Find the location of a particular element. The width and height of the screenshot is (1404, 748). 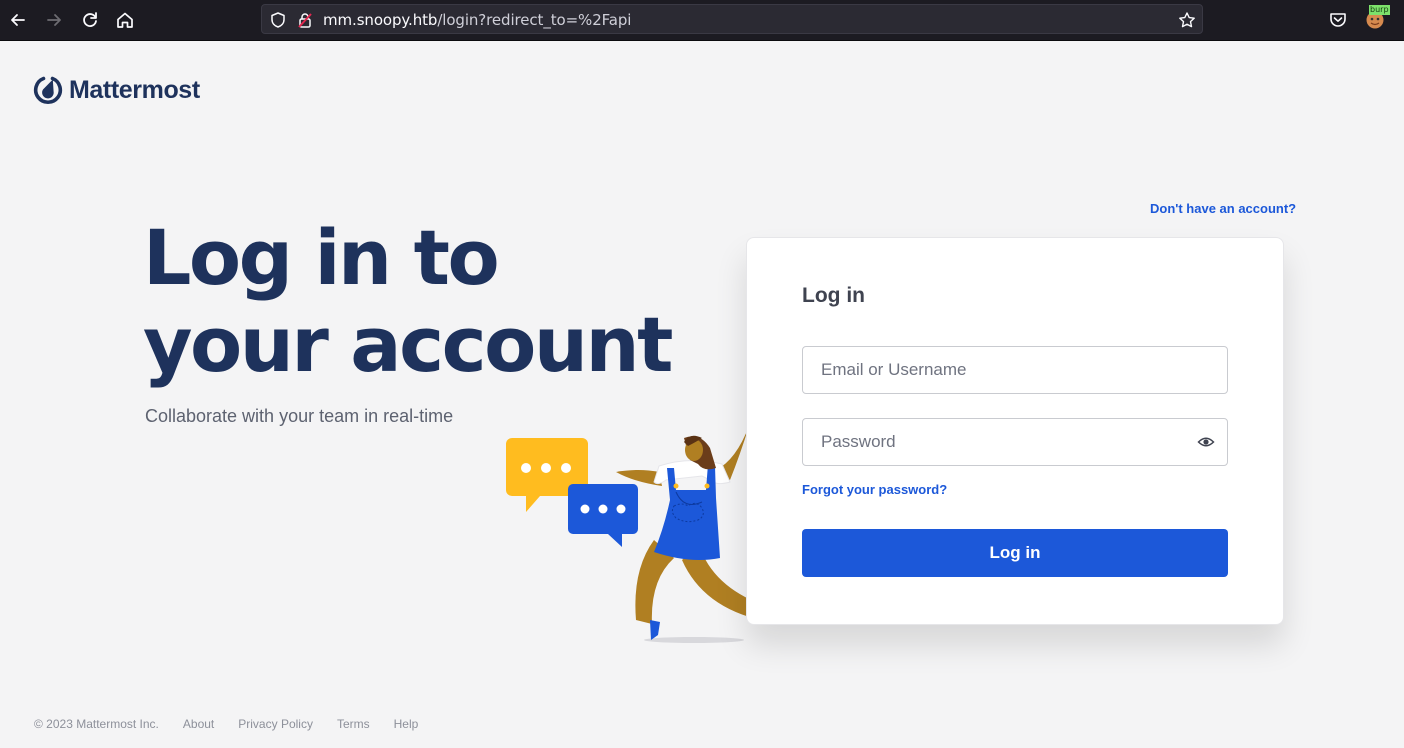

login-card-title: Log in is located at coordinates (833, 295).